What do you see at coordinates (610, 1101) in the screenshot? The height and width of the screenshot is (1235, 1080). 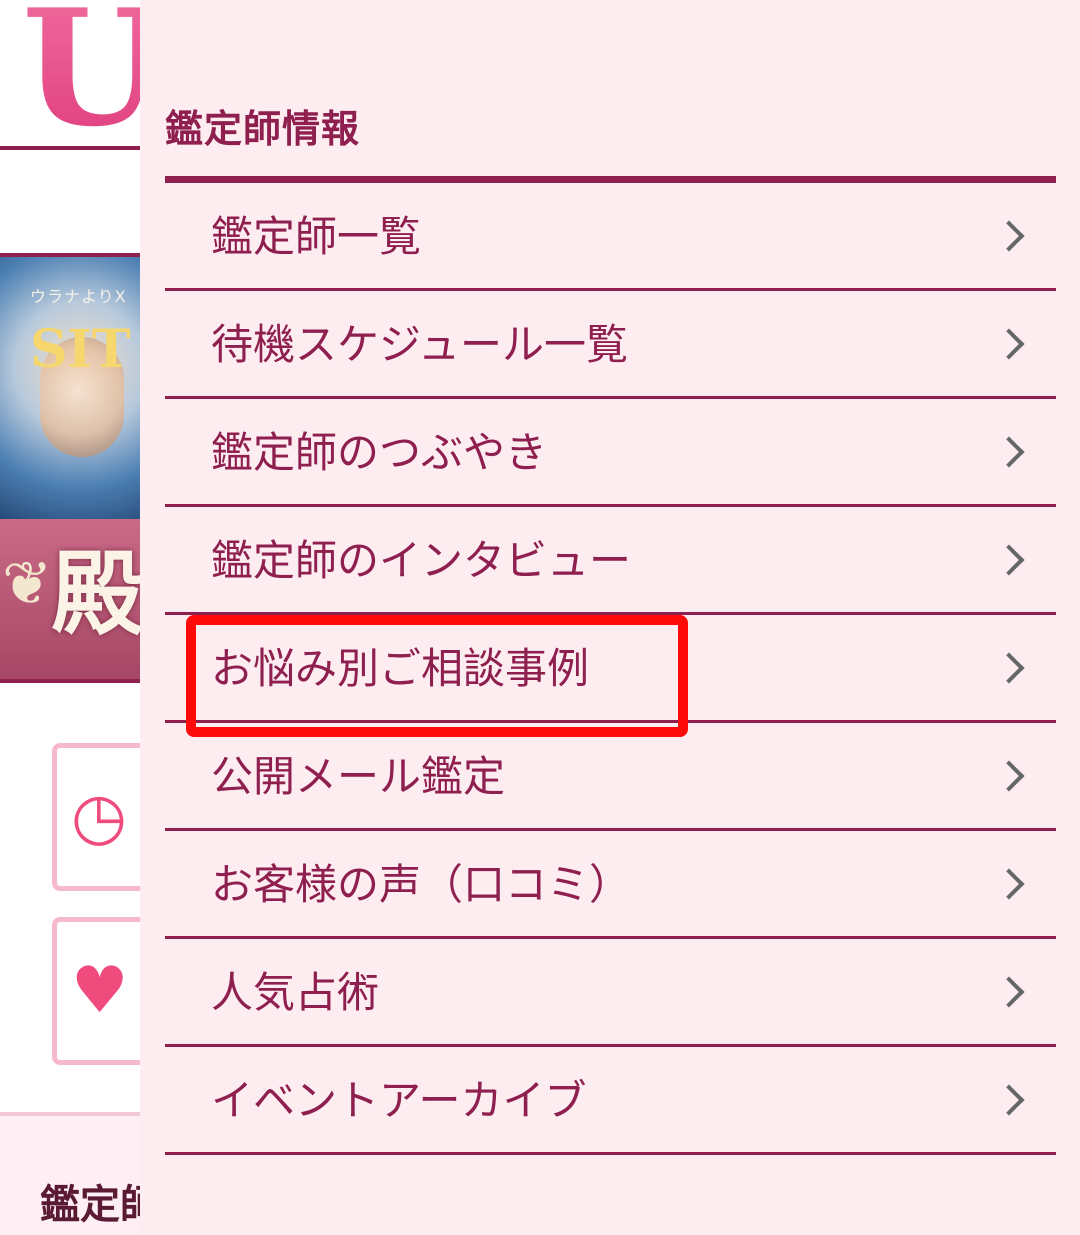 I see `menu-item-event-archive: イベントアーカイブ` at bounding box center [610, 1101].